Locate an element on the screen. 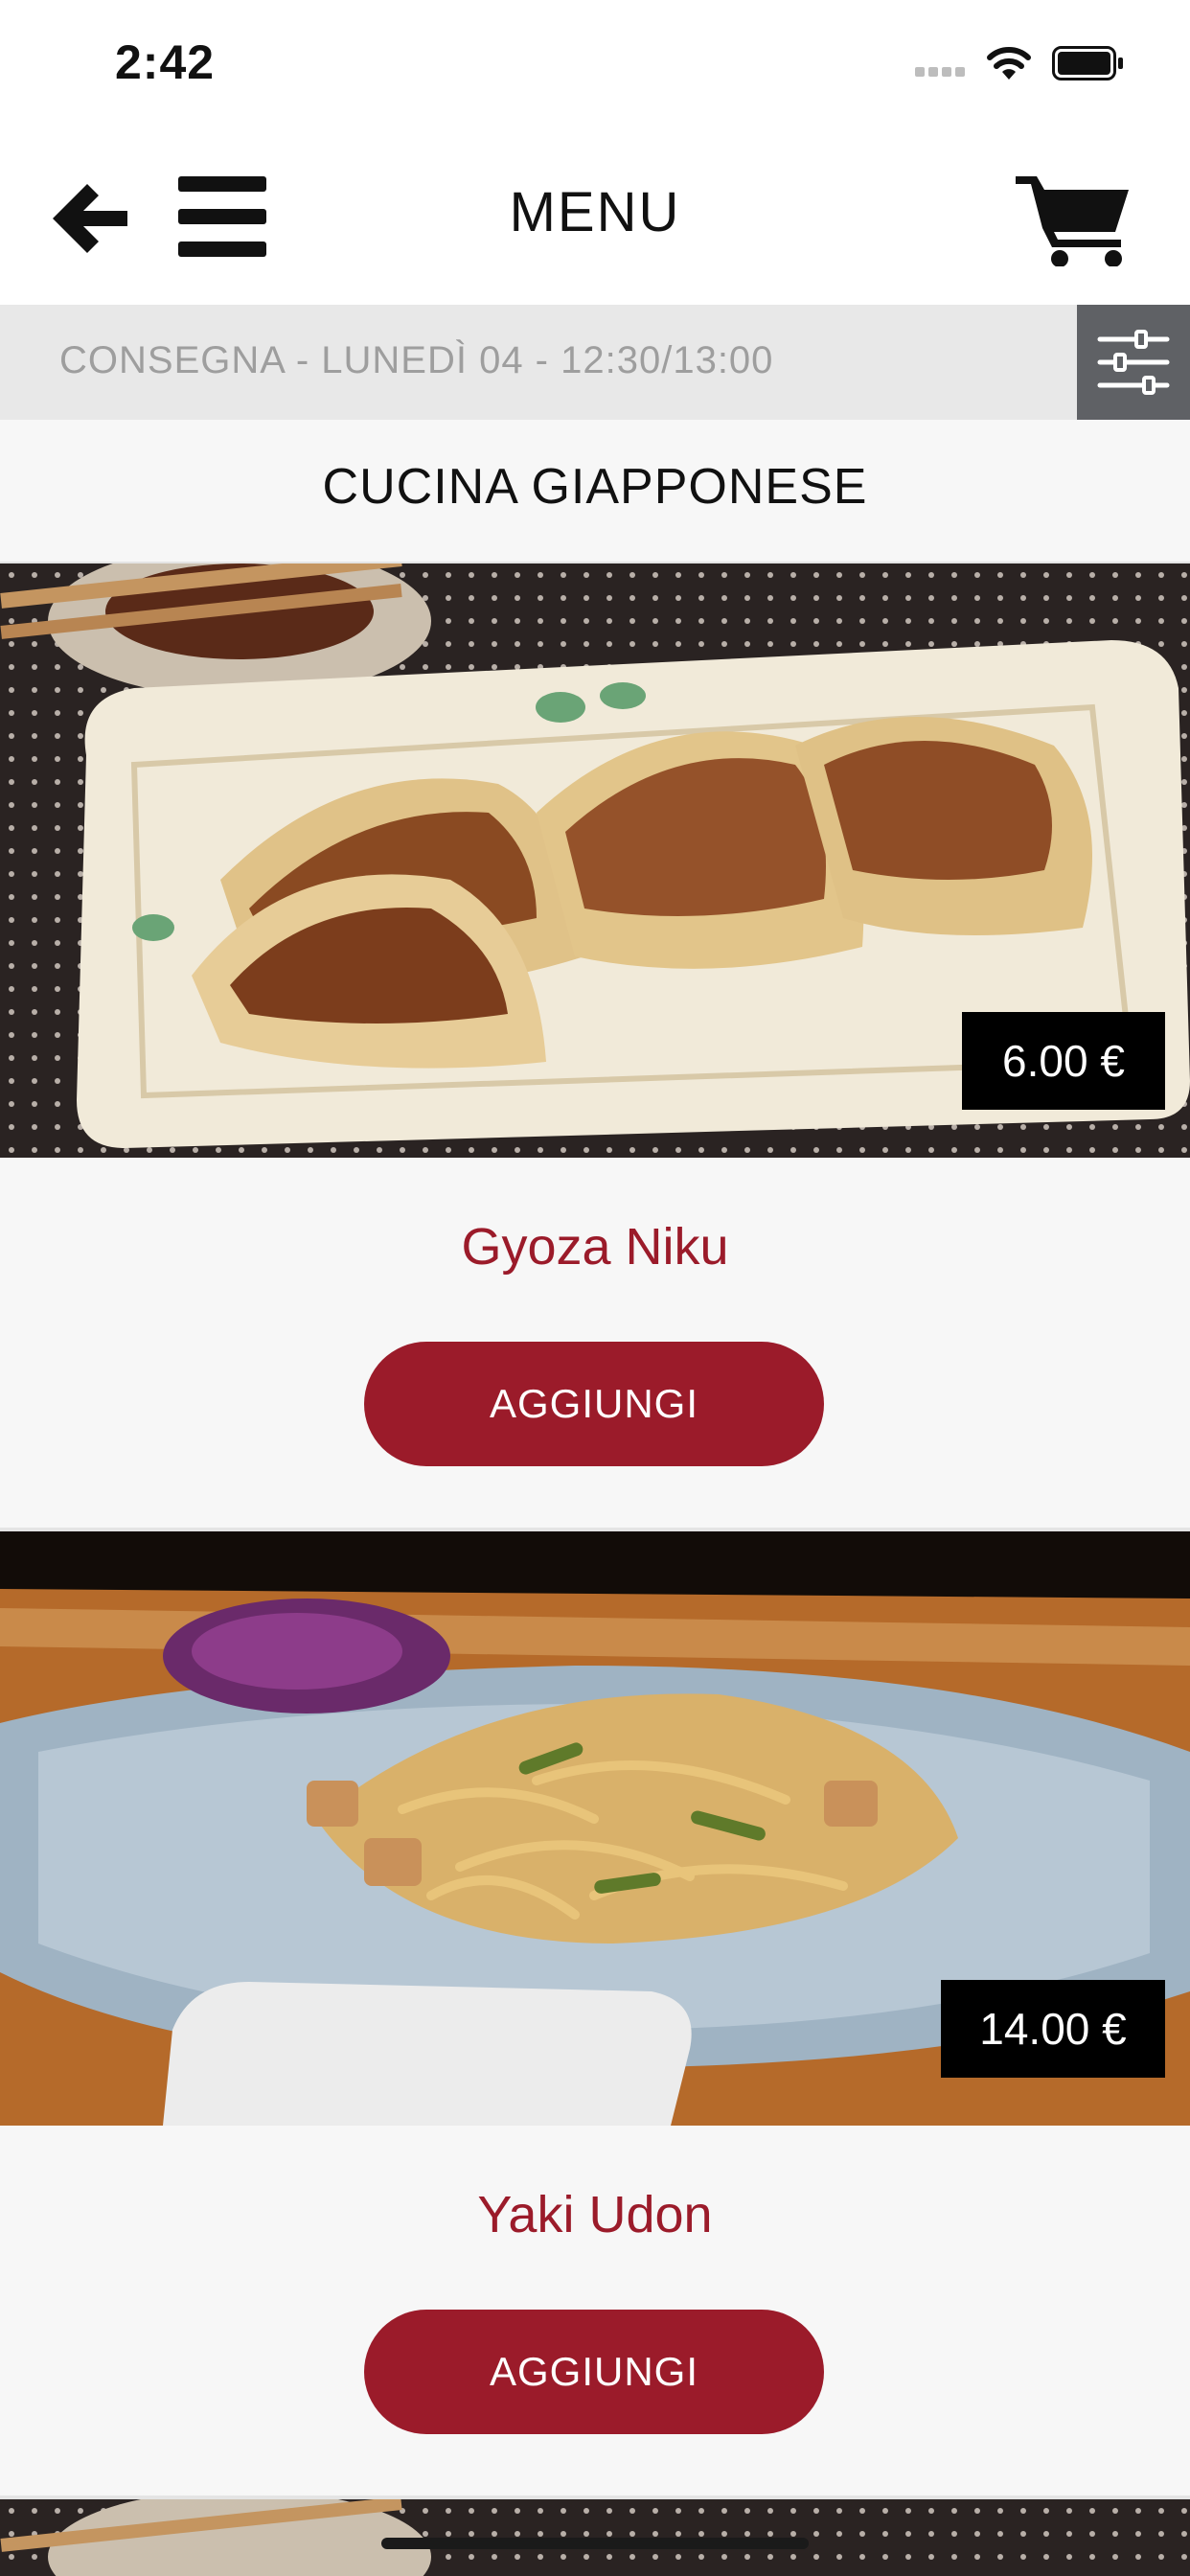 The image size is (1190, 2576). home-indicator is located at coordinates (595, 2543).